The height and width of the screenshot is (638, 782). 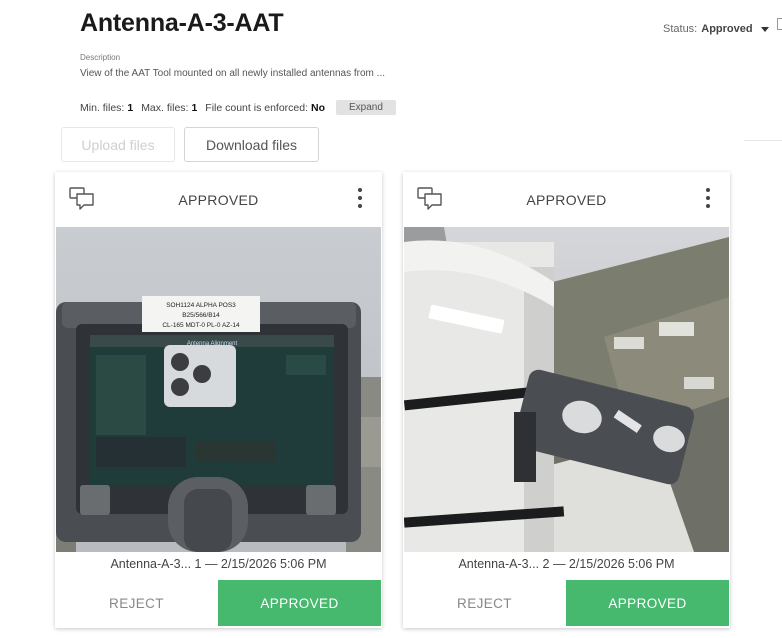 What do you see at coordinates (102, 107) in the screenshot?
I see `min-files-label: Min. files:` at bounding box center [102, 107].